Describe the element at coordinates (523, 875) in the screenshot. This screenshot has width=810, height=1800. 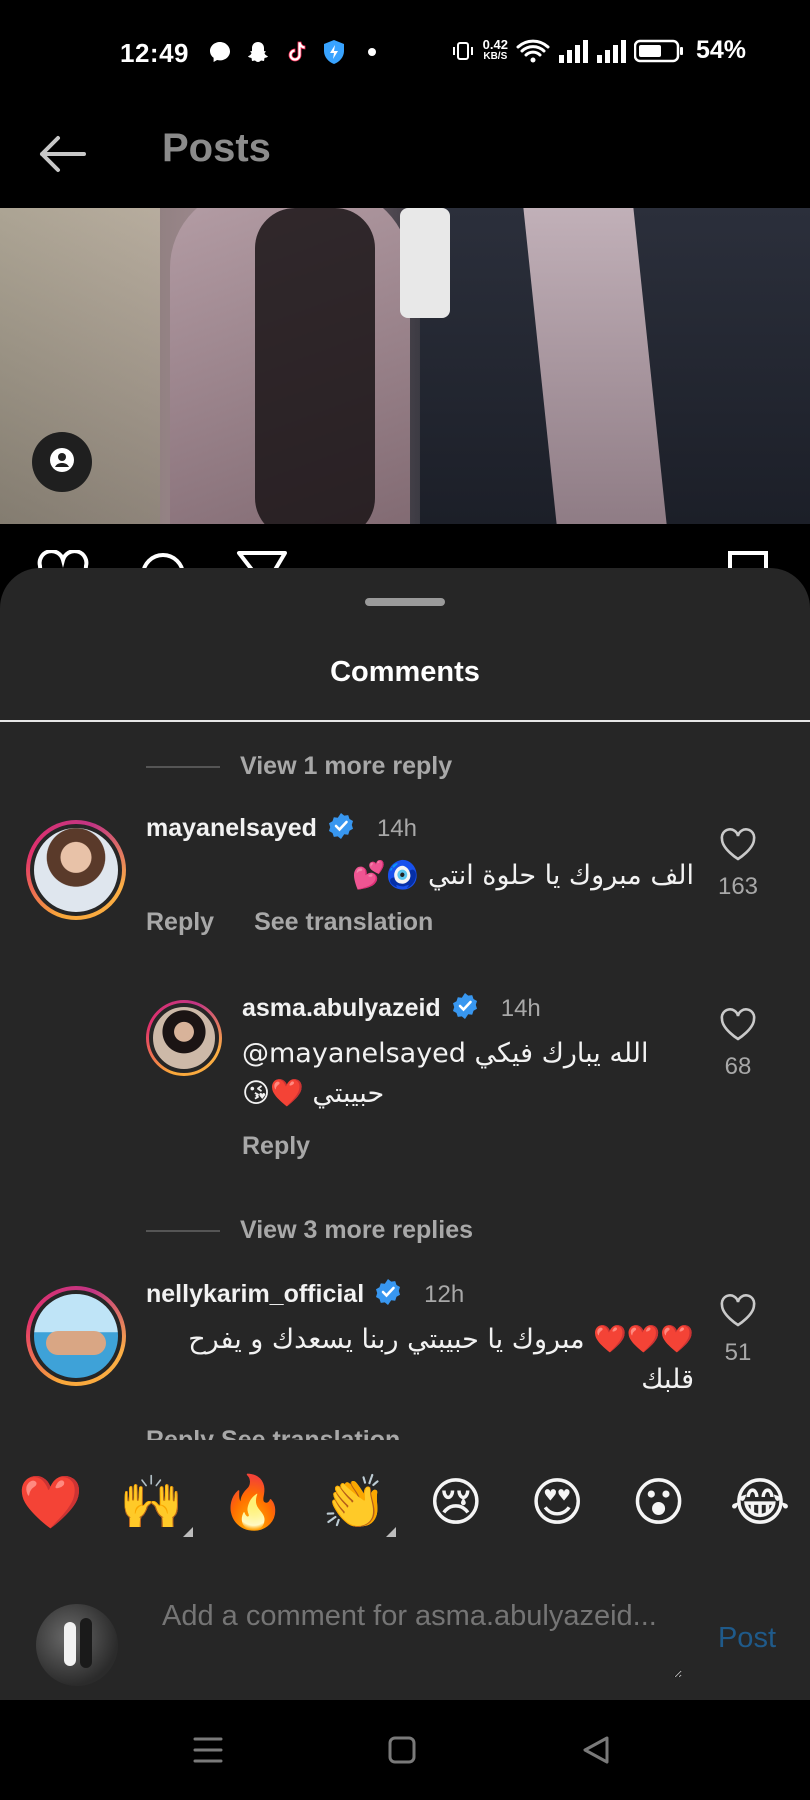
I see `comment-text: الف مبروك يا حلوة انتي 🧿💕` at that location.